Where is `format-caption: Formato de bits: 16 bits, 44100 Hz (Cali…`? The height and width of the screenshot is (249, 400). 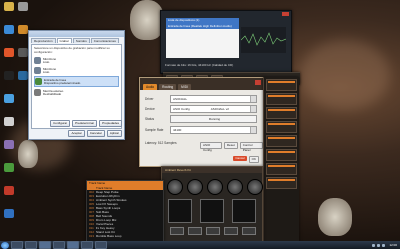
format-caption: Formato de bits: 16 bits, 44100 Hz (Cali… is located at coordinates (199, 65).